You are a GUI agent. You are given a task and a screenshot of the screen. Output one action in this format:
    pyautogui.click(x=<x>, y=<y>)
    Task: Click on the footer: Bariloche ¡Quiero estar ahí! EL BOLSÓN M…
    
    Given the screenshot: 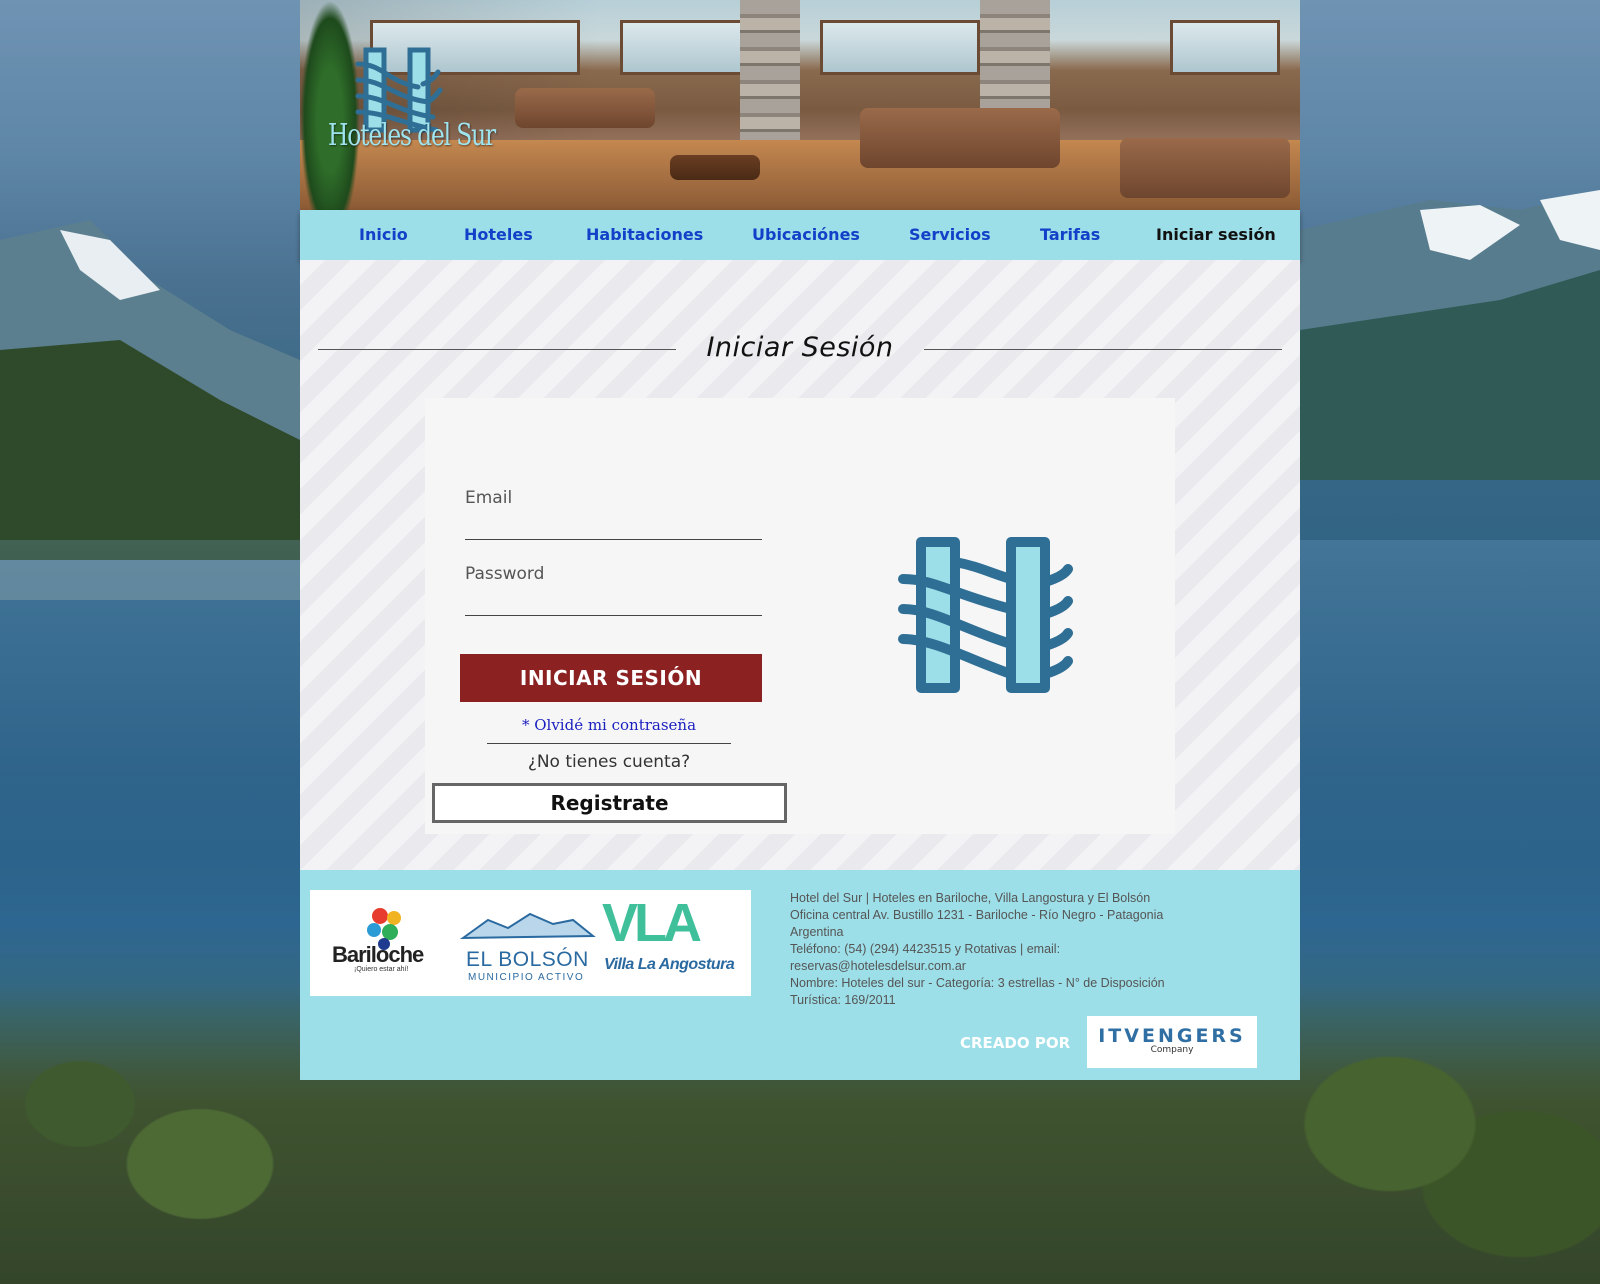 What is the action you would take?
    pyautogui.click(x=800, y=975)
    